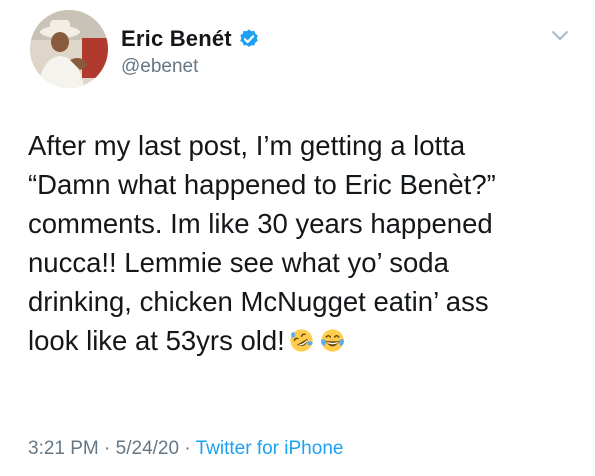 Image resolution: width=595 pixels, height=476 pixels. Describe the element at coordinates (159, 67) in the screenshot. I see `user-handle: @ebenet` at that location.